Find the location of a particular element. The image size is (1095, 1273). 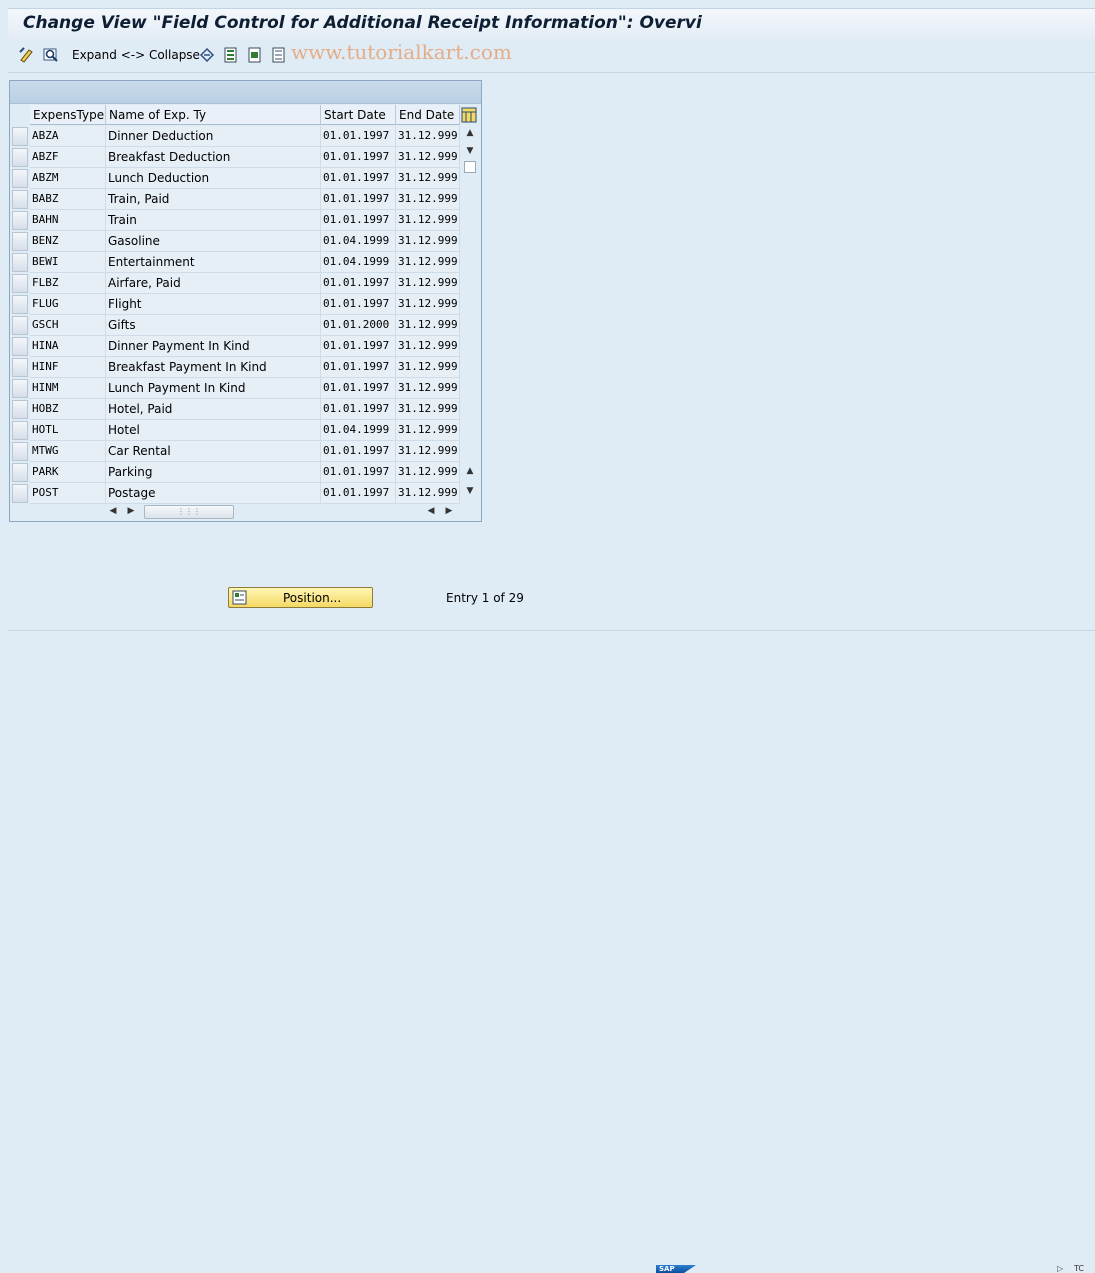

cell-expense-type: HINF is located at coordinates (68, 367).